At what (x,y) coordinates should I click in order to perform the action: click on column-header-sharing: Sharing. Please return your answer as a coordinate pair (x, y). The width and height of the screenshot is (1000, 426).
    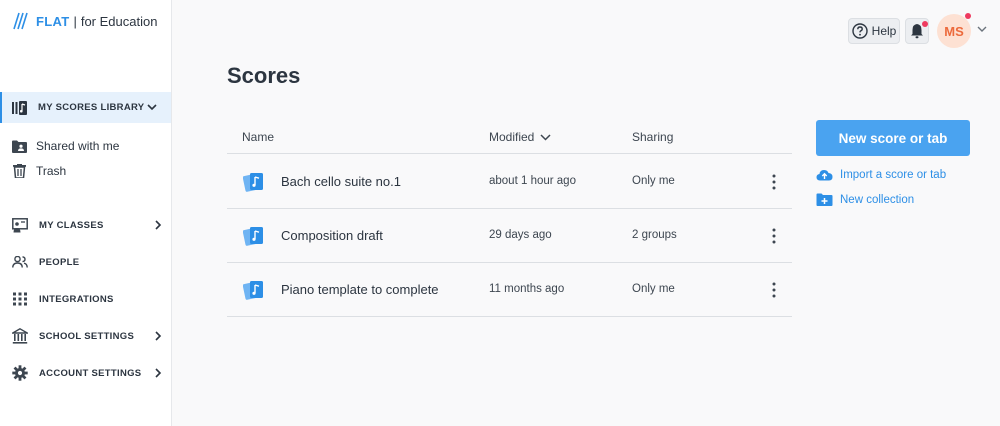
    Looking at the image, I should click on (652, 137).